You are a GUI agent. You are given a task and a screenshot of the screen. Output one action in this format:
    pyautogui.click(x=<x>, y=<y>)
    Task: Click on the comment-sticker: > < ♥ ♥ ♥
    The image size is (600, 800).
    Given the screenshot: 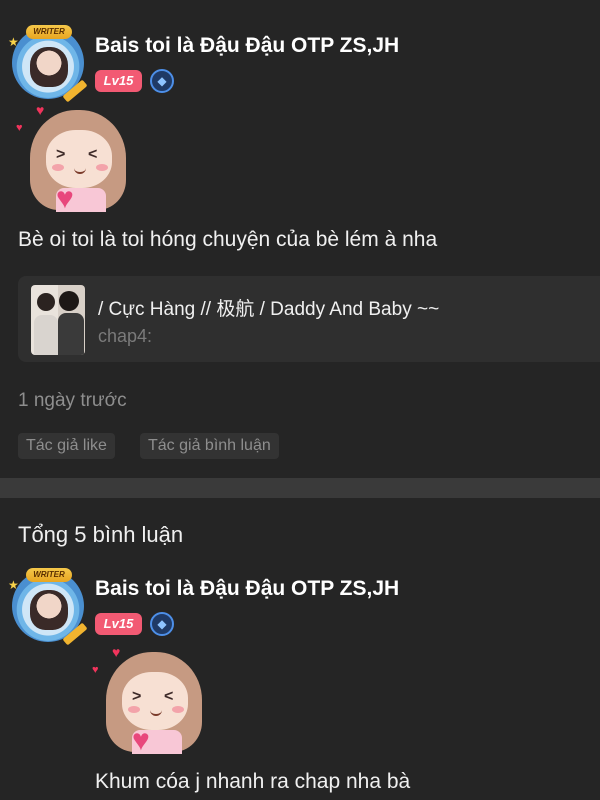 What is the action you would take?
    pyautogui.click(x=152, y=700)
    